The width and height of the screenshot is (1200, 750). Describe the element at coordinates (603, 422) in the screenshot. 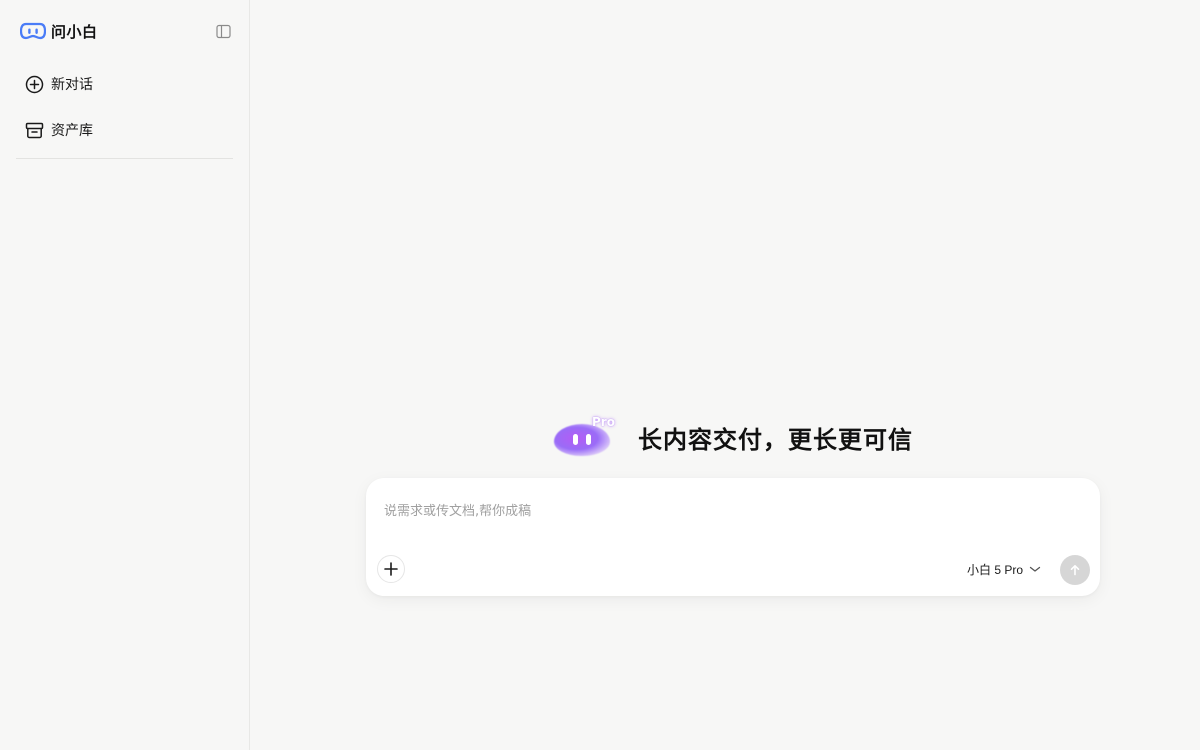

I see `pro-badge: Pro` at that location.